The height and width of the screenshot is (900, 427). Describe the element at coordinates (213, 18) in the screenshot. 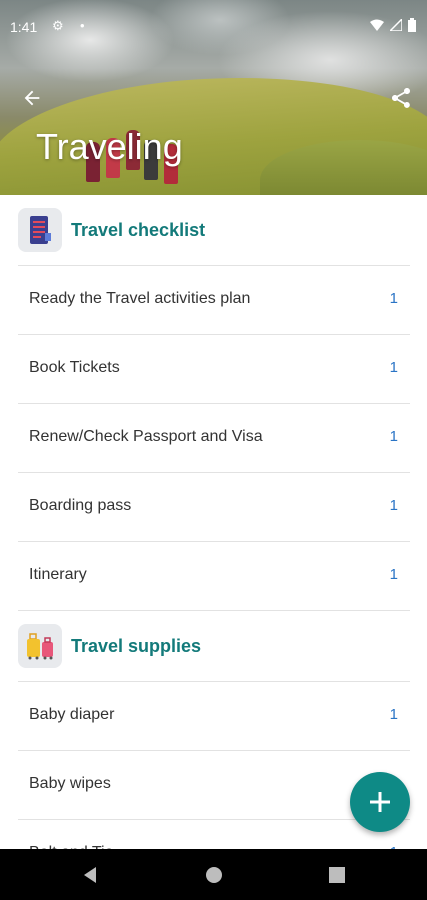

I see `status-bar: 1:41 ⚙ •` at that location.